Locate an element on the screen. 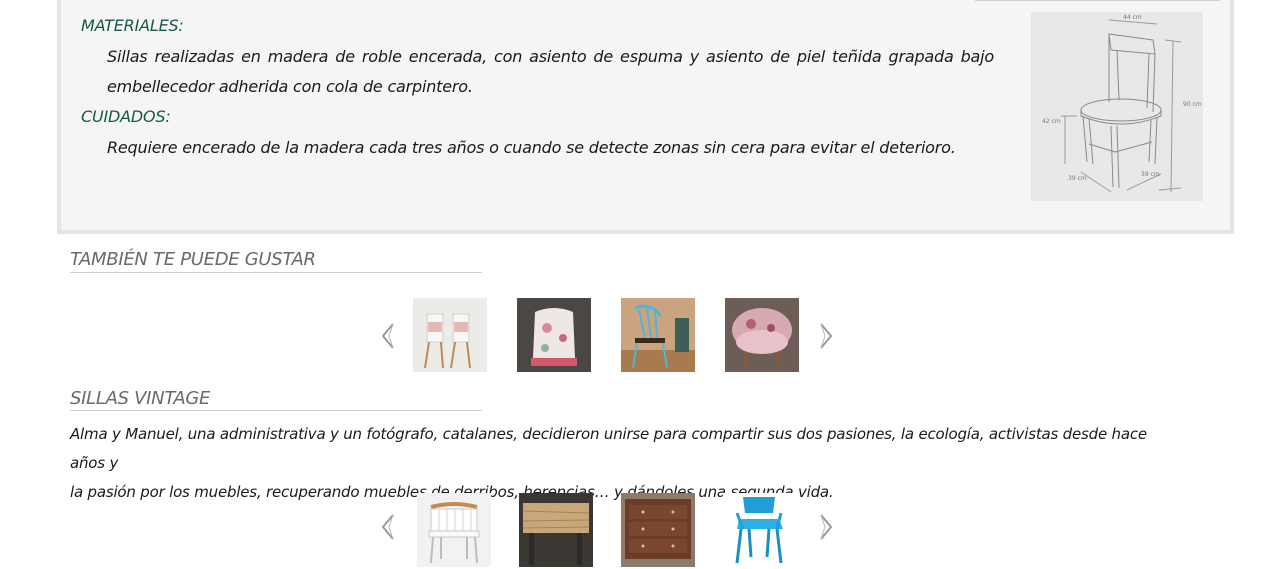 The image size is (1280, 569). materiales-heading: MATERIALES: is located at coordinates (132, 25).